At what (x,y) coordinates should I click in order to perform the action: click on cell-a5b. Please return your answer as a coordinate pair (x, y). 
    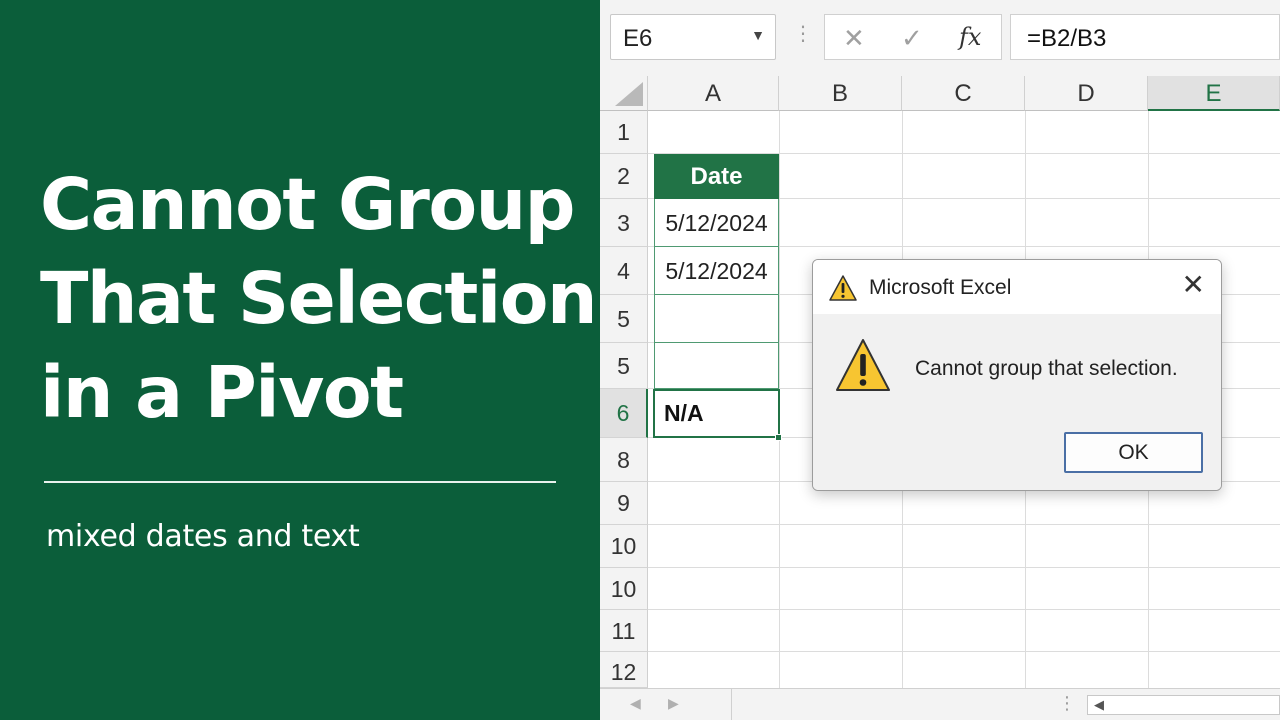
    Looking at the image, I should click on (716, 366).